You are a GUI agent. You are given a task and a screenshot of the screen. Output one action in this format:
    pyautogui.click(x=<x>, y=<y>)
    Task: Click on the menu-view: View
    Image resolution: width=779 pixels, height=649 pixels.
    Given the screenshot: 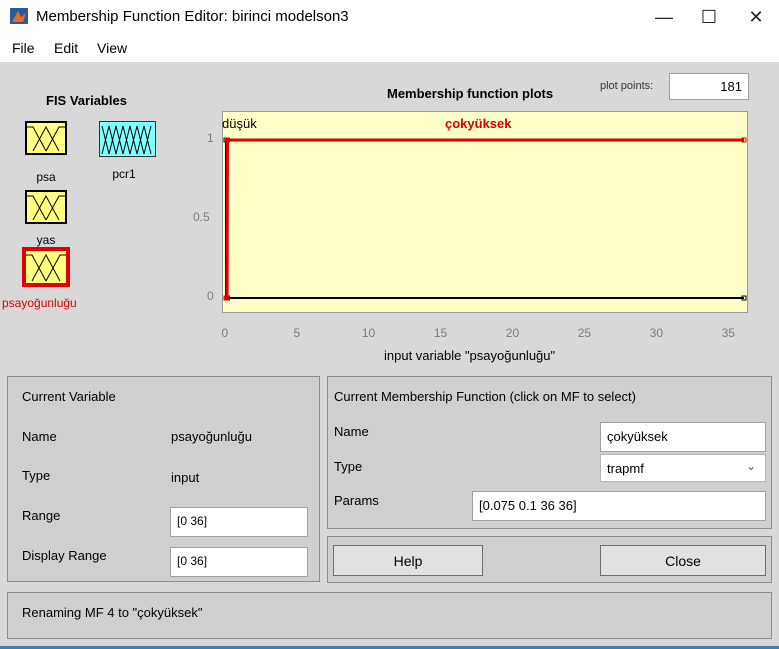 What is the action you would take?
    pyautogui.click(x=112, y=48)
    